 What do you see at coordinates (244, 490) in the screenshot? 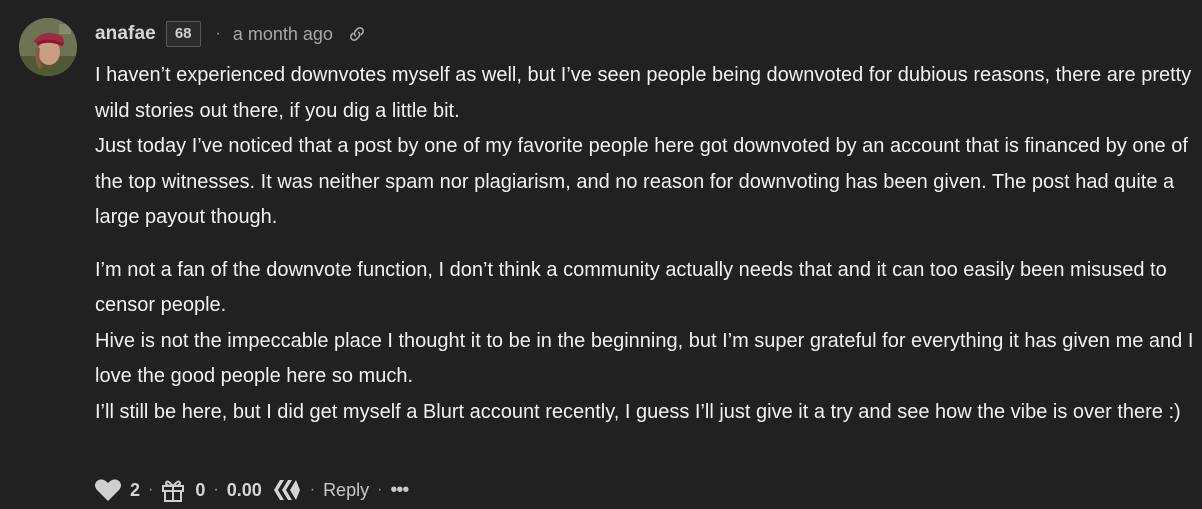
I see `payout-value: 0.00` at bounding box center [244, 490].